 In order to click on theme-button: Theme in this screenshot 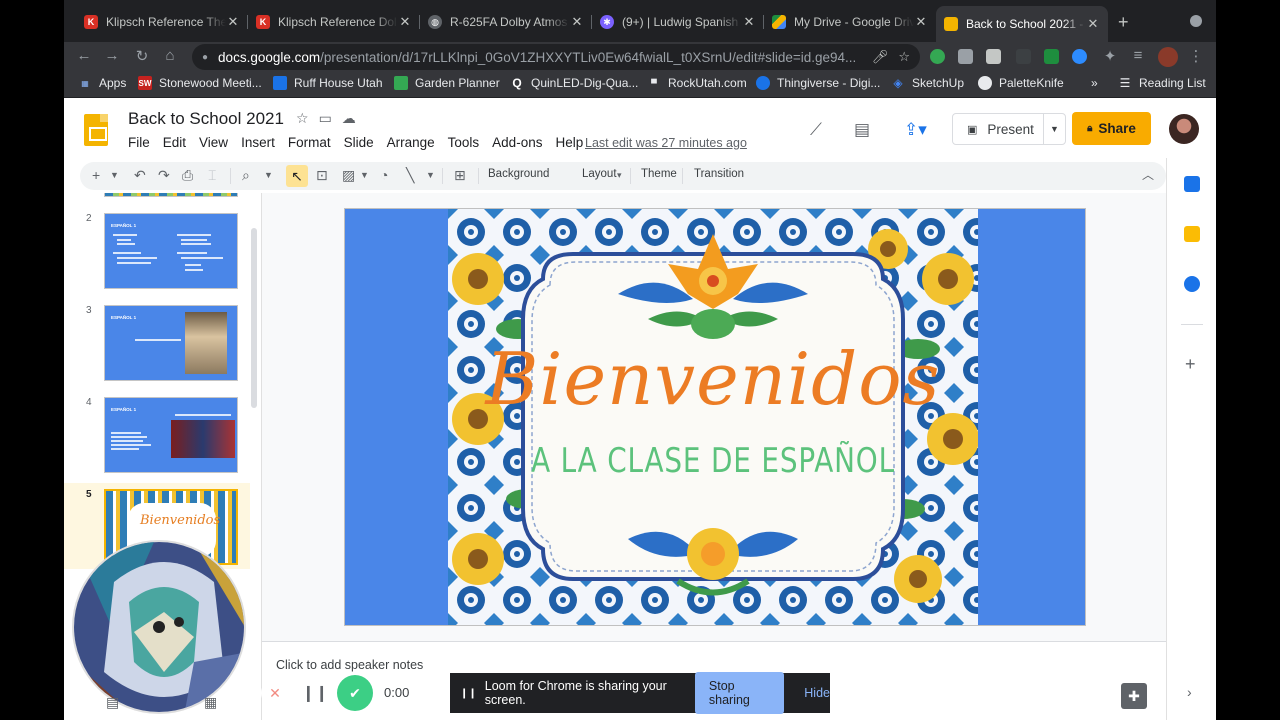, I will do `click(659, 174)`.